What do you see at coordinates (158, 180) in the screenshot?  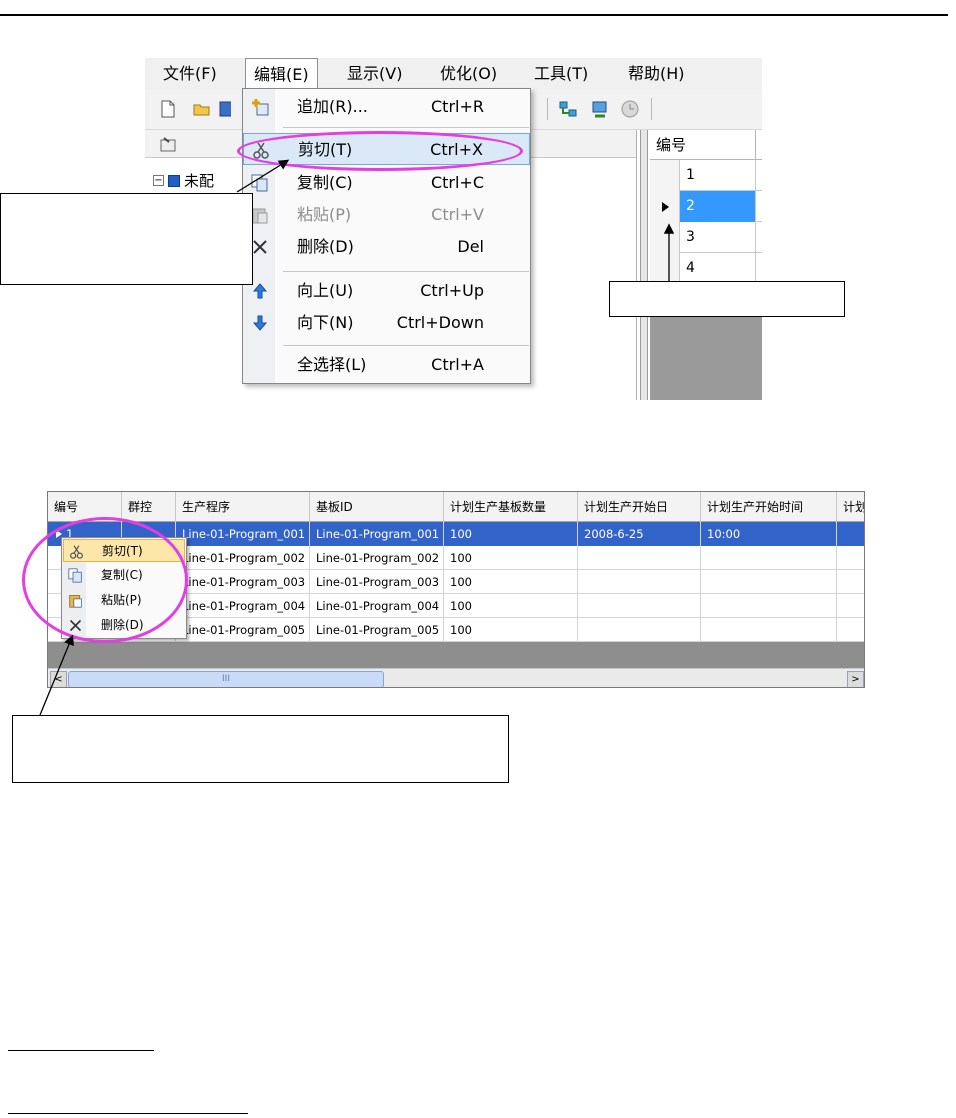 I see `tree-expand-icon: −` at bounding box center [158, 180].